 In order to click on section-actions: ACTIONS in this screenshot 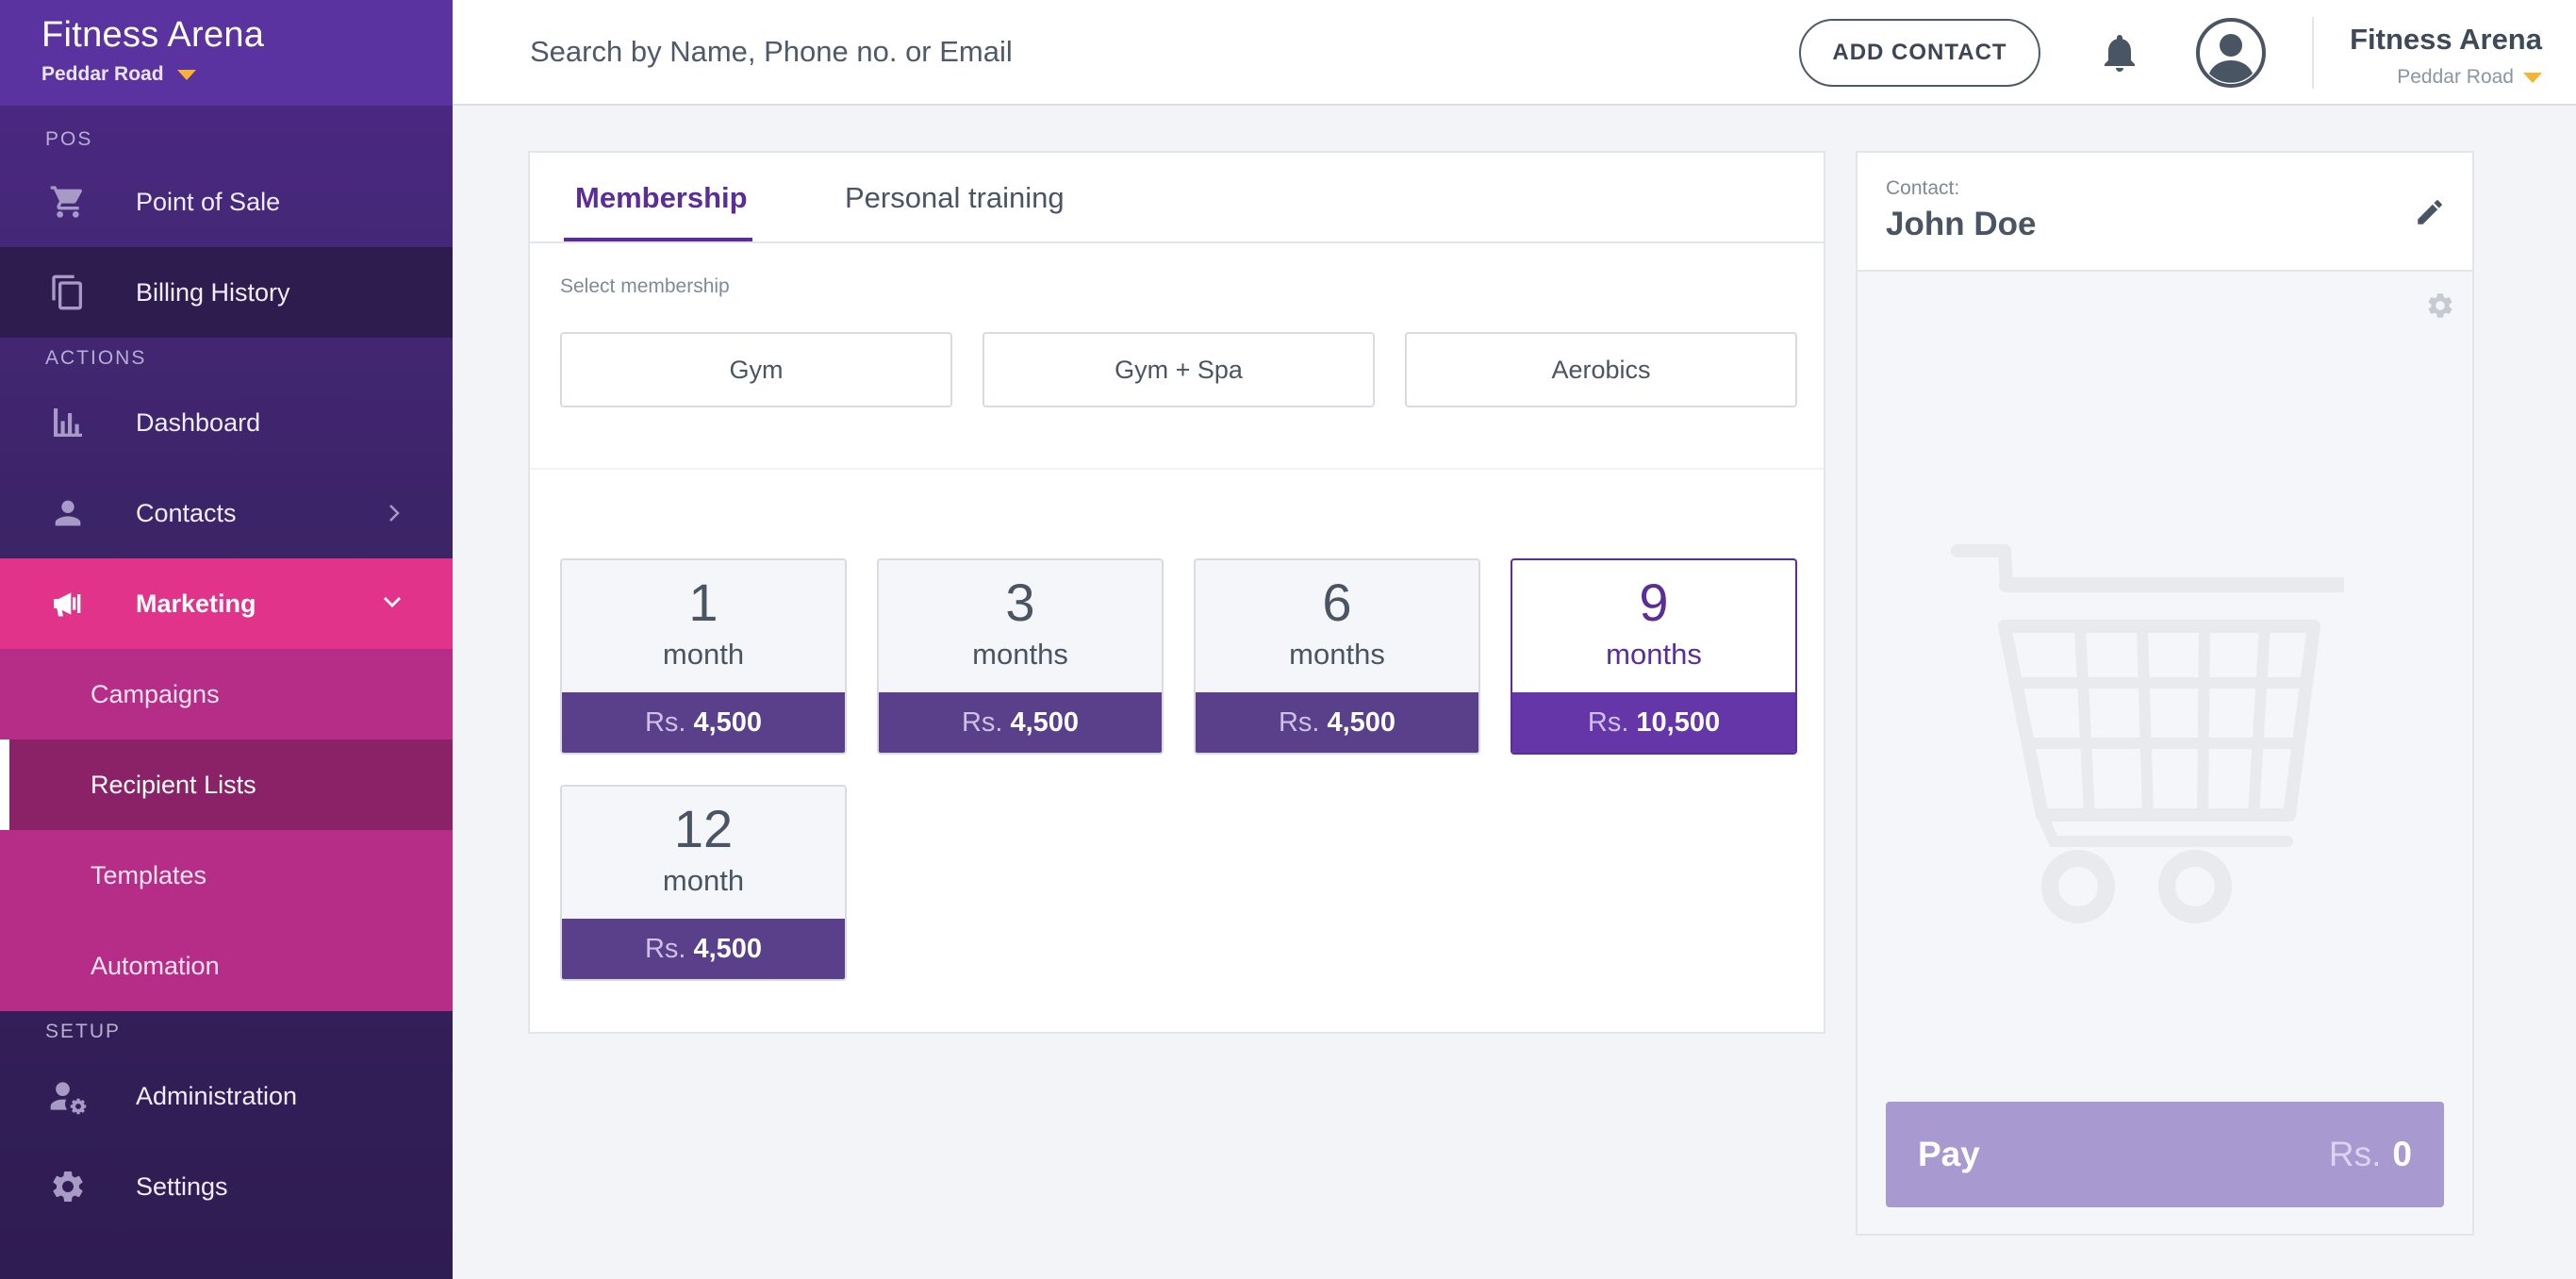, I will do `click(96, 358)`.